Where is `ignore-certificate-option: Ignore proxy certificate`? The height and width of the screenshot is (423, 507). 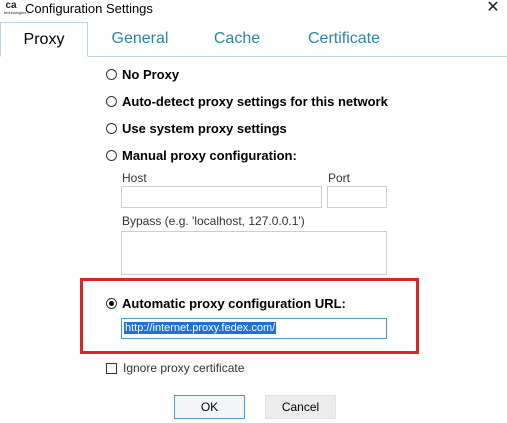 ignore-certificate-option: Ignore proxy certificate is located at coordinates (175, 368).